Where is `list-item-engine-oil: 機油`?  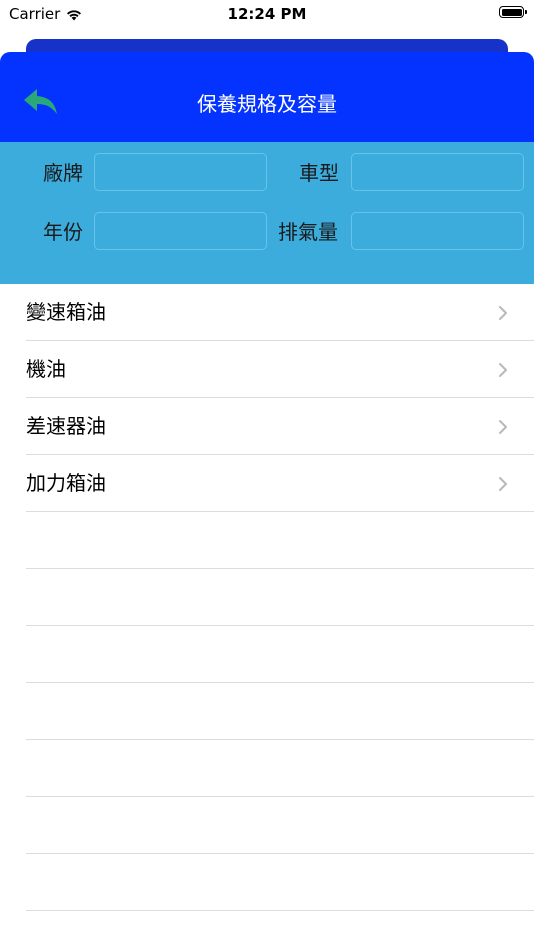 list-item-engine-oil: 機油 is located at coordinates (267, 369).